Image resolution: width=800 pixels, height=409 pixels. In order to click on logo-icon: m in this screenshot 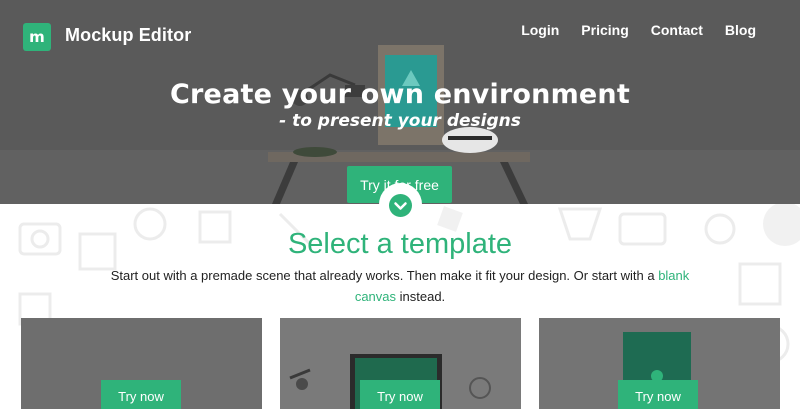, I will do `click(37, 37)`.